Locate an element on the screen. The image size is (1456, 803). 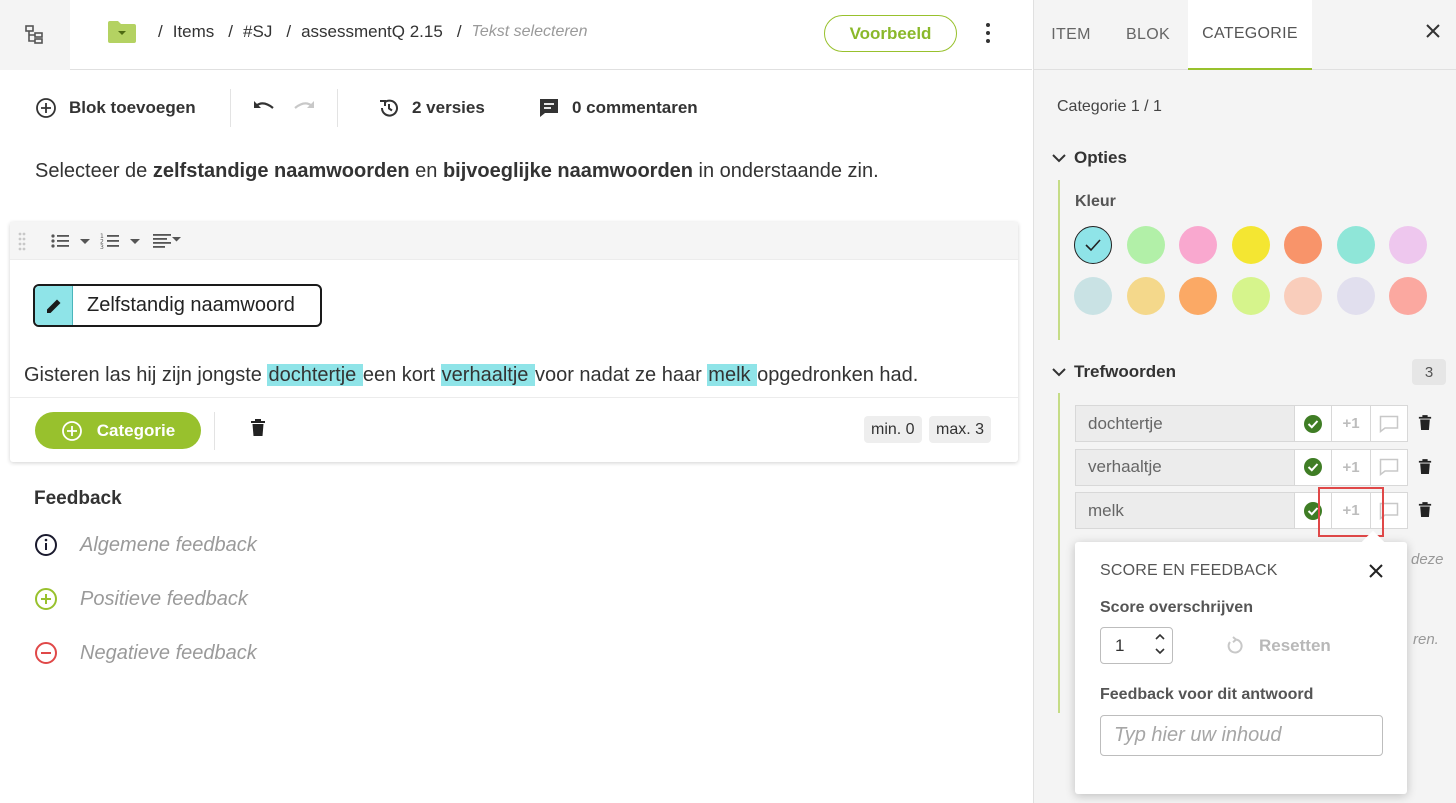
pencil-icon is located at coordinates (54, 305).